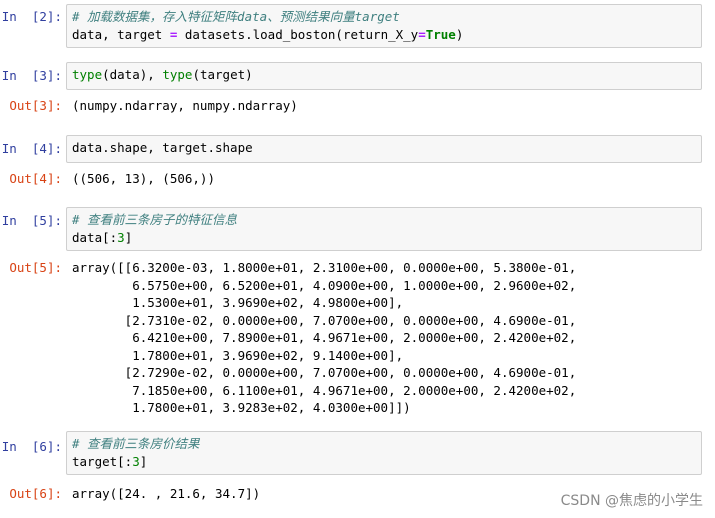 Image resolution: width=715 pixels, height=518 pixels. What do you see at coordinates (143, 178) in the screenshot?
I see `output-line: ((506, 13), (506,))` at bounding box center [143, 178].